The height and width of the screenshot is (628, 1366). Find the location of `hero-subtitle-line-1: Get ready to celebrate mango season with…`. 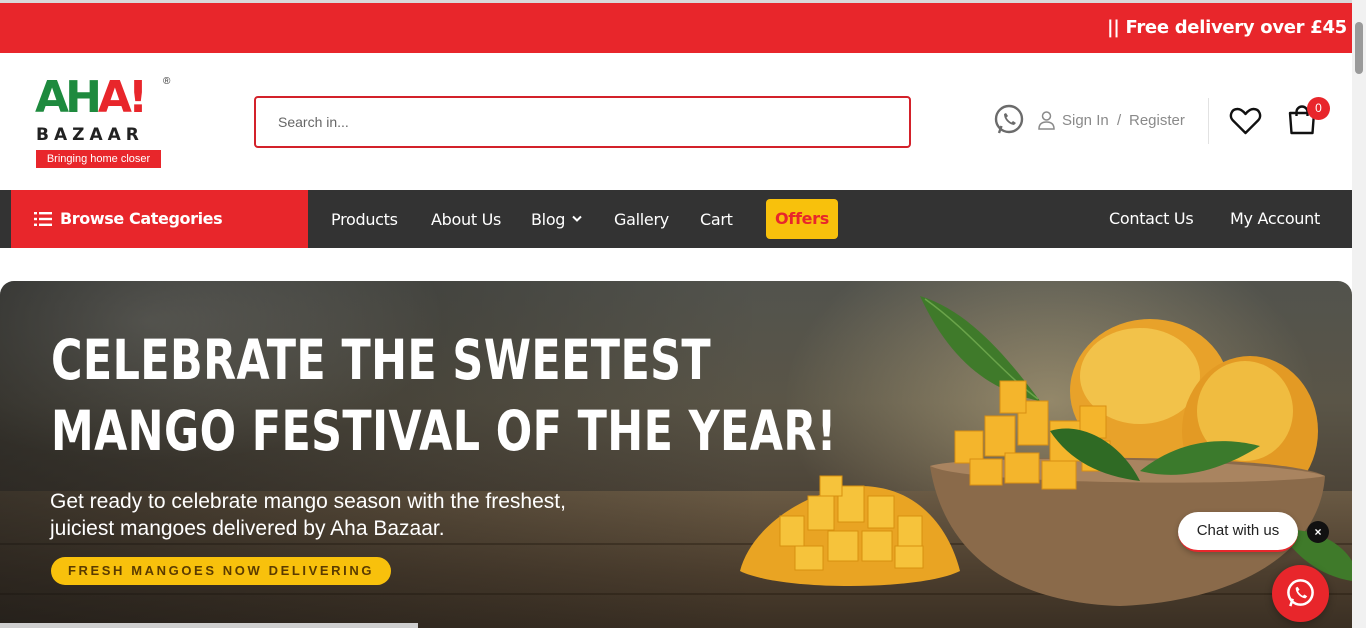

hero-subtitle-line-1: Get ready to celebrate mango season with… is located at coordinates (308, 501).